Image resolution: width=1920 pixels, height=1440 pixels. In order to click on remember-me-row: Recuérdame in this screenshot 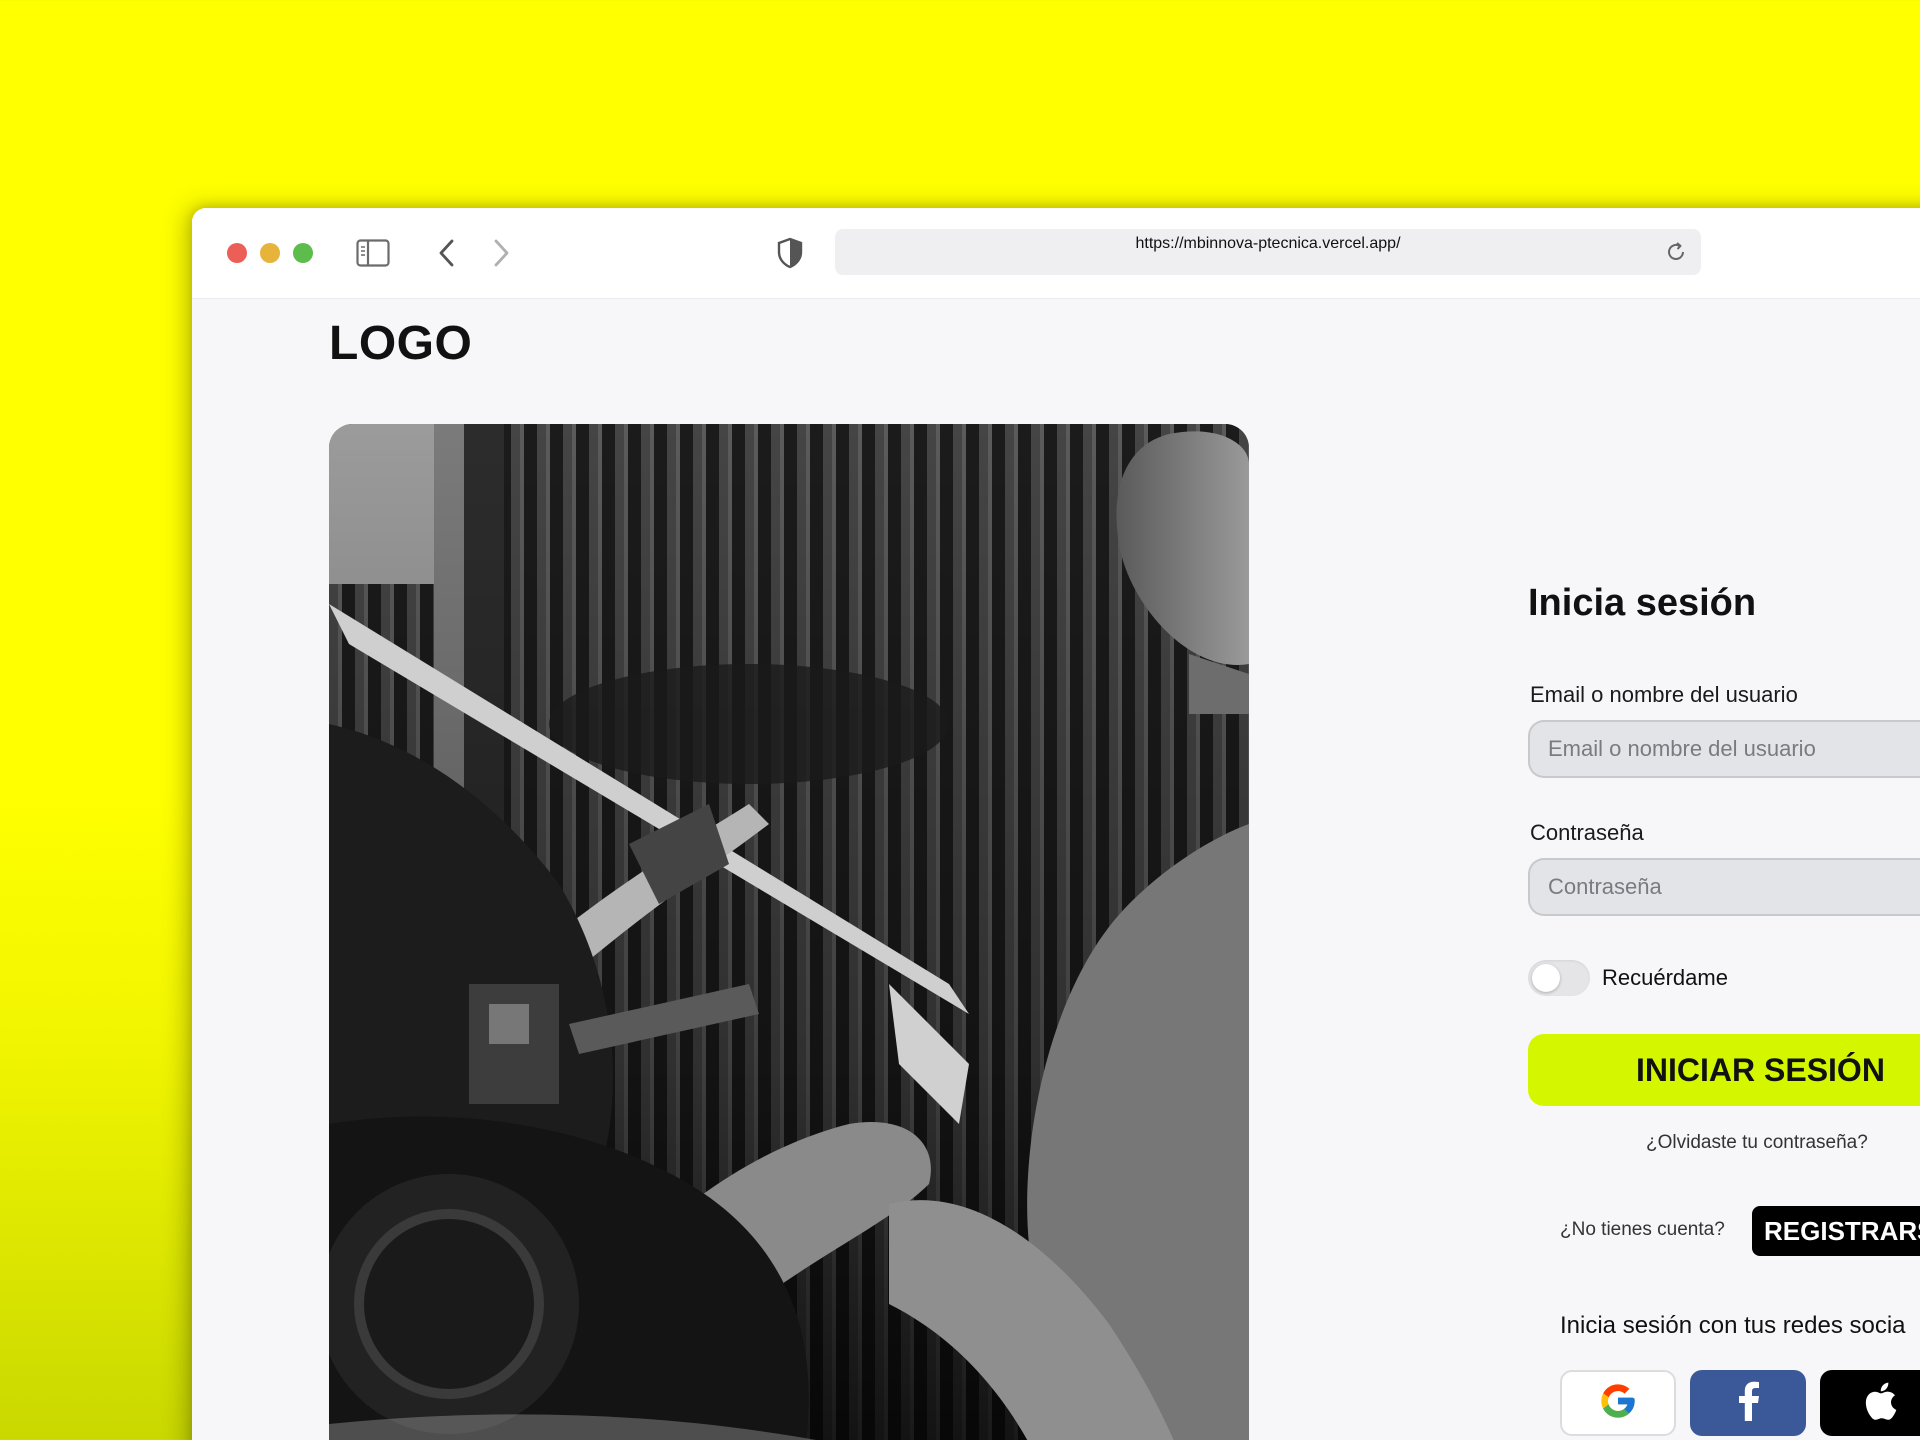, I will do `click(1628, 978)`.